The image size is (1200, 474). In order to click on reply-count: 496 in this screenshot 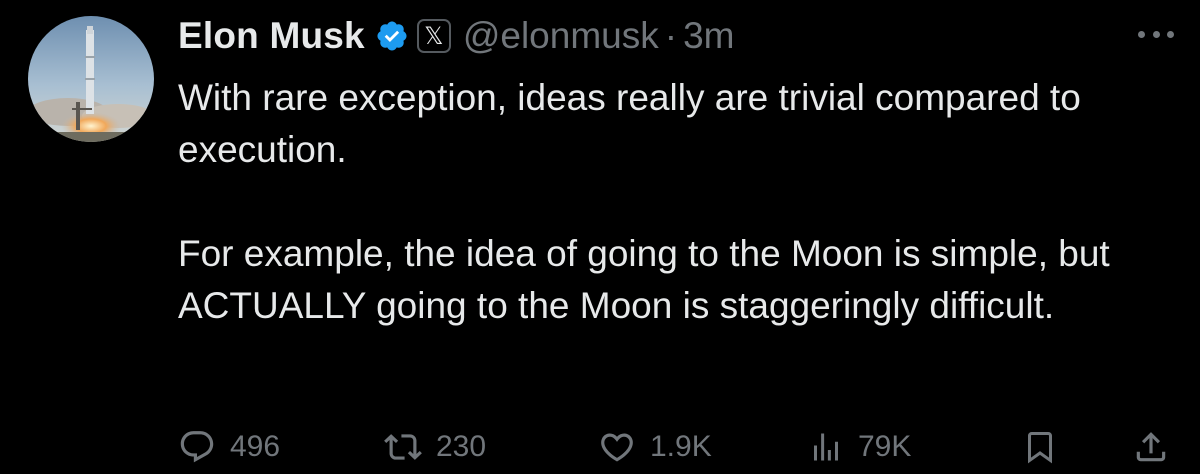, I will do `click(255, 446)`.